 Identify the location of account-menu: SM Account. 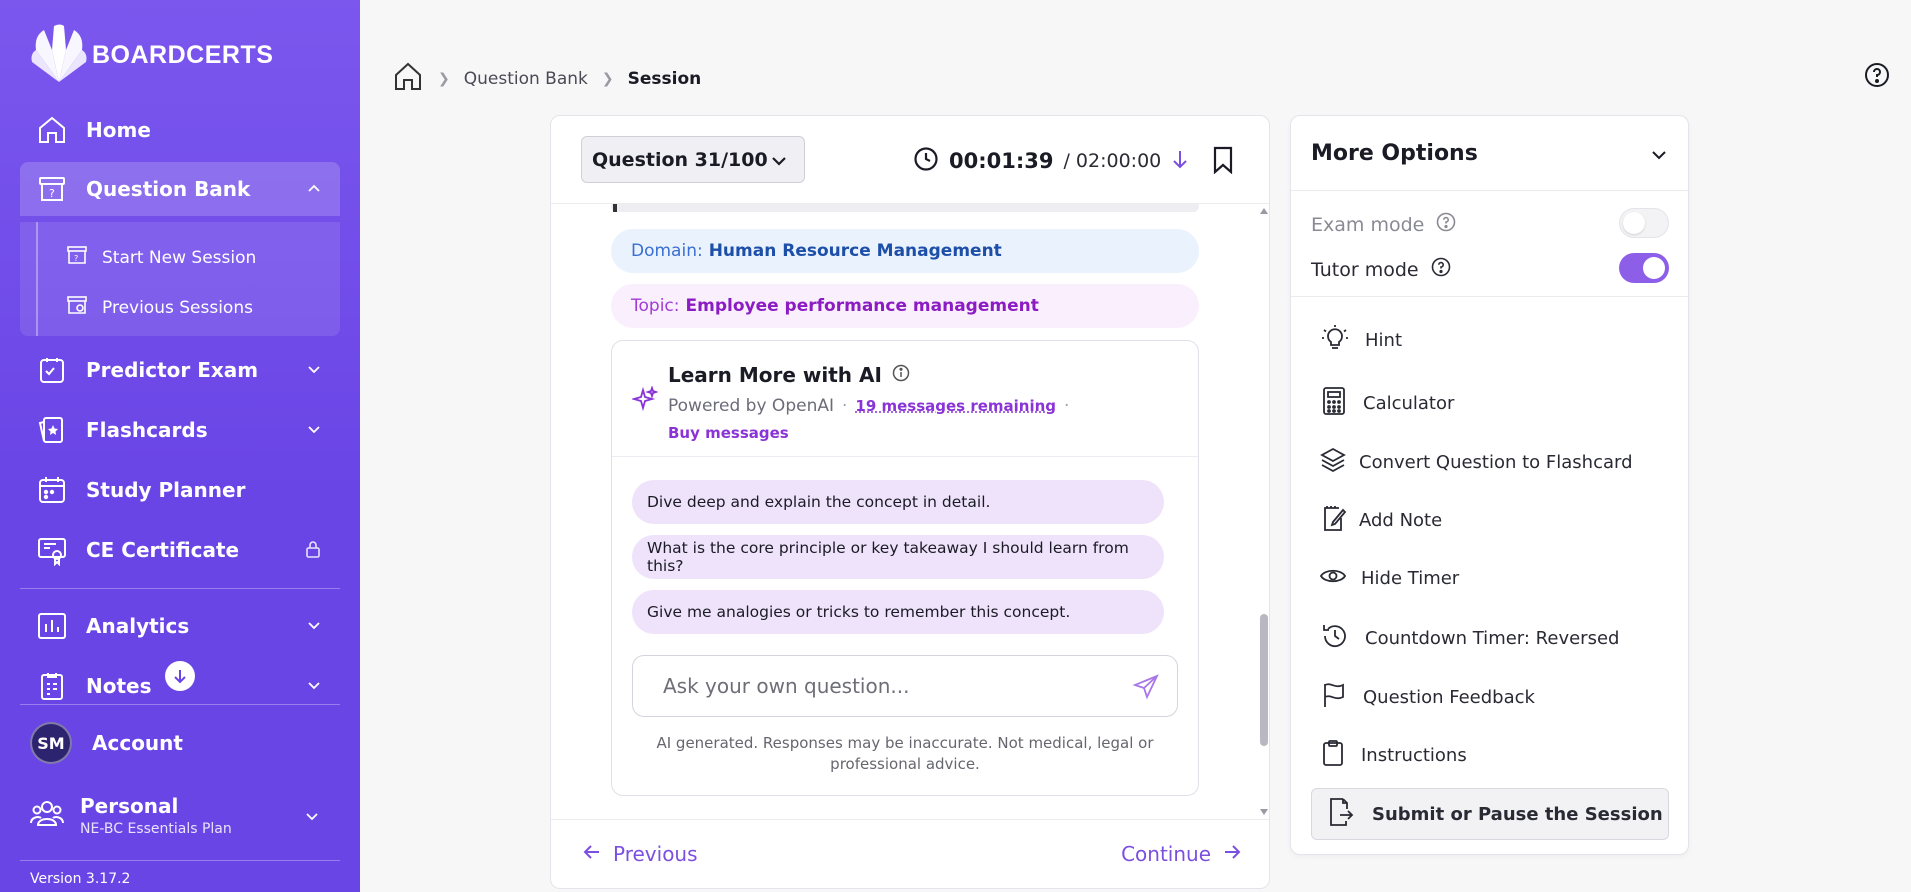
(106, 743).